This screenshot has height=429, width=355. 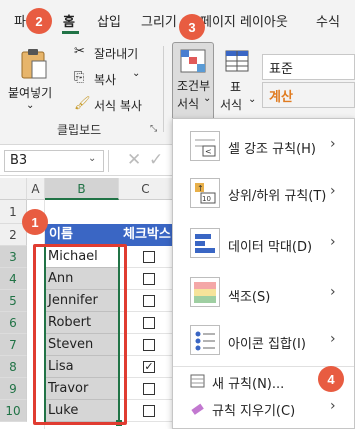 I want to click on calc-style-cell: 계산, so click(x=308, y=95).